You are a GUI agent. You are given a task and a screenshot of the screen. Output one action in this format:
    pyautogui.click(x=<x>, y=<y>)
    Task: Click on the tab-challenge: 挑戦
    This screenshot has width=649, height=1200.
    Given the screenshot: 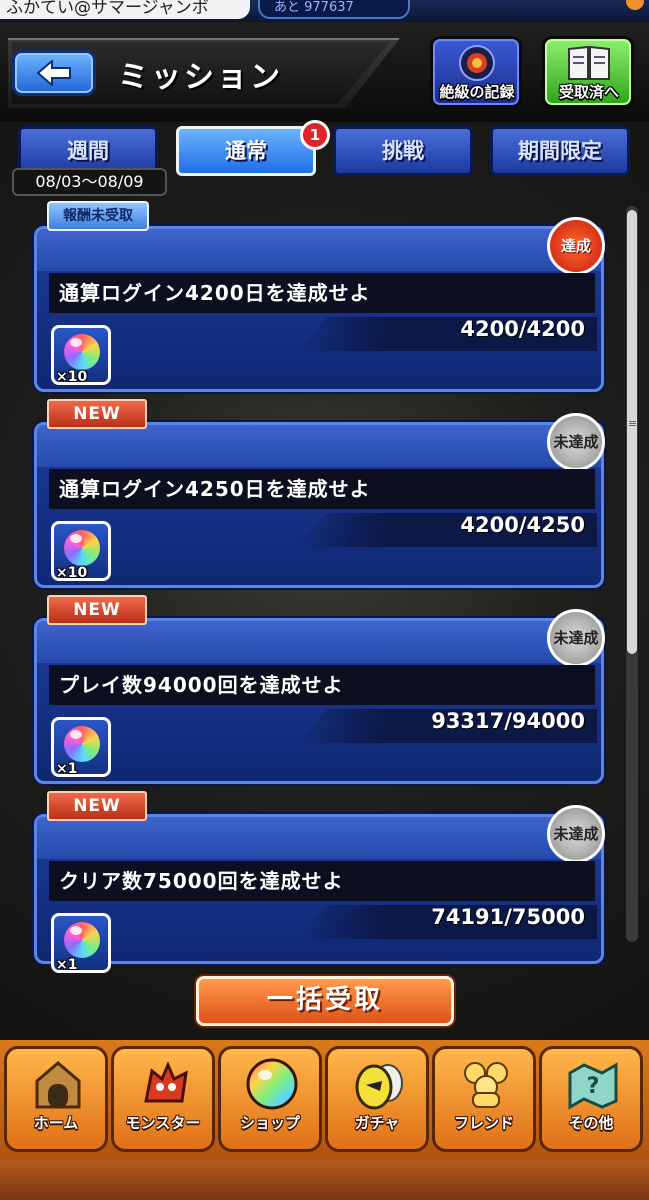 What is the action you would take?
    pyautogui.click(x=403, y=151)
    